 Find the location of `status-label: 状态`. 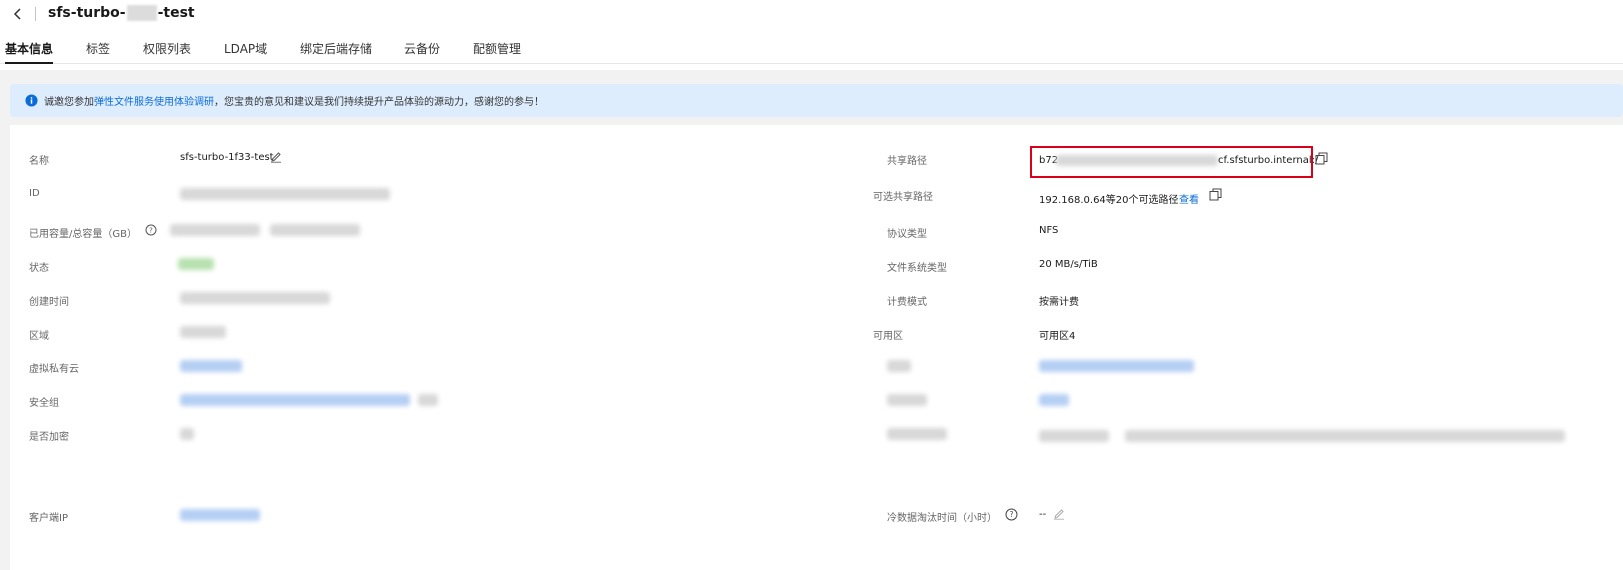

status-label: 状态 is located at coordinates (39, 268).